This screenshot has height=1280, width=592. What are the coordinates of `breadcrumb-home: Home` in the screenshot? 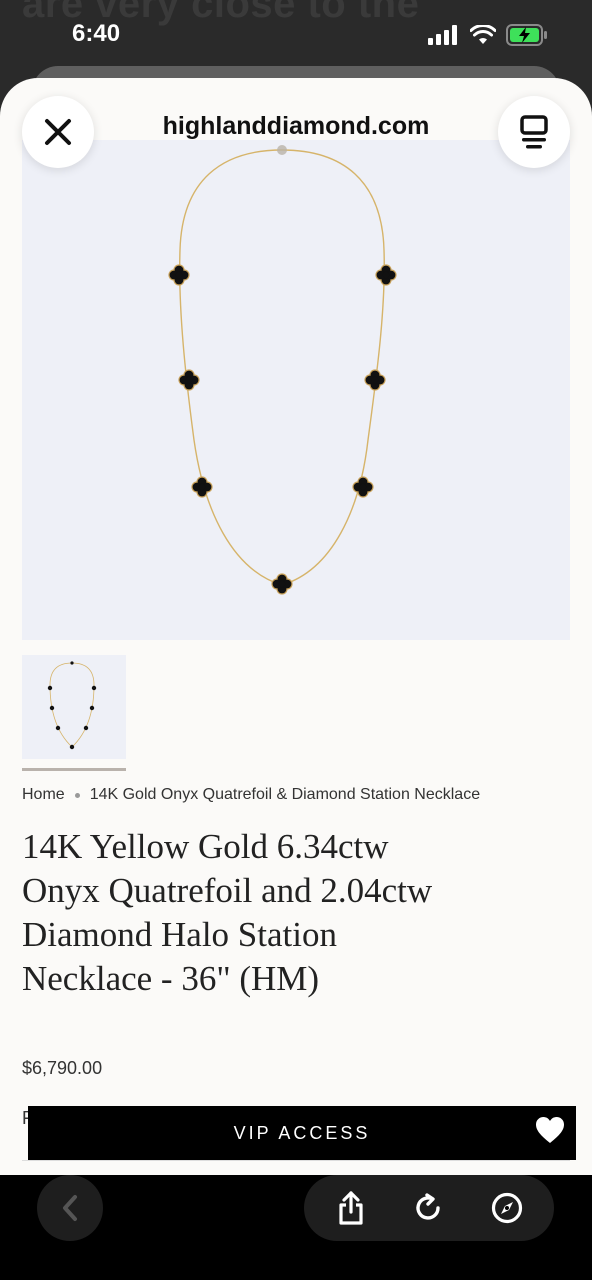 It's located at (43, 795).